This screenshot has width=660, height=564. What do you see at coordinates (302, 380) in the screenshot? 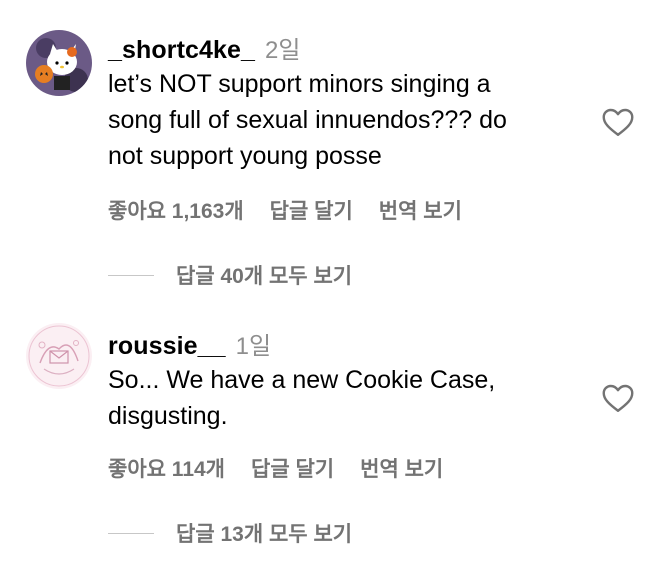
I see `comment-text-line: So... We have a new Cookie Case,` at bounding box center [302, 380].